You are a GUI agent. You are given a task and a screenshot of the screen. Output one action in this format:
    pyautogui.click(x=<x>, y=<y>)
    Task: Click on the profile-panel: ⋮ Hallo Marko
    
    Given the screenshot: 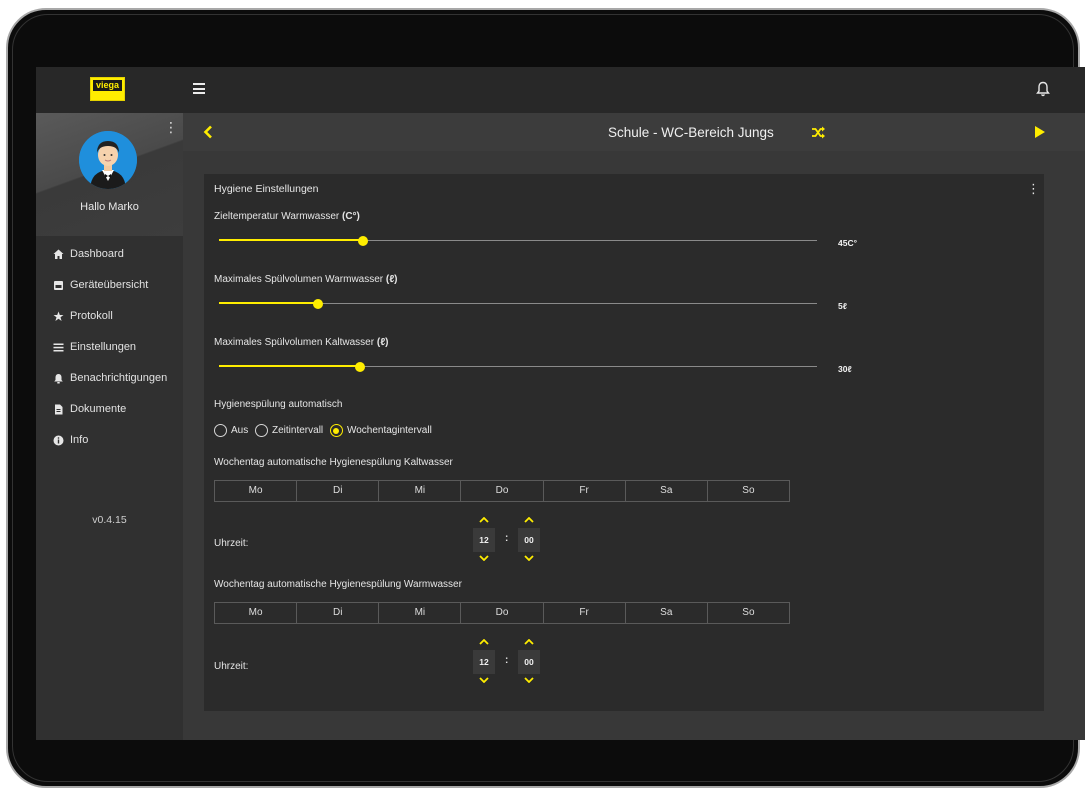 What is the action you would take?
    pyautogui.click(x=109, y=174)
    